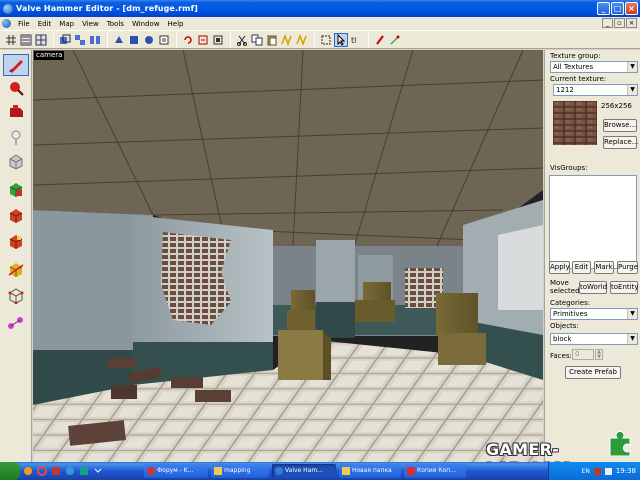 The height and width of the screenshot is (480, 640). What do you see at coordinates (608, 471) in the screenshot?
I see `volume-icon` at bounding box center [608, 471].